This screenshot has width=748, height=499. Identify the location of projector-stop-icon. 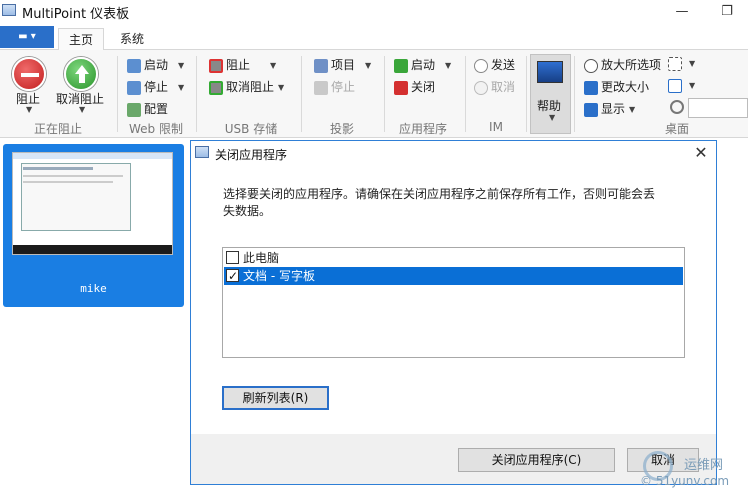
(321, 87).